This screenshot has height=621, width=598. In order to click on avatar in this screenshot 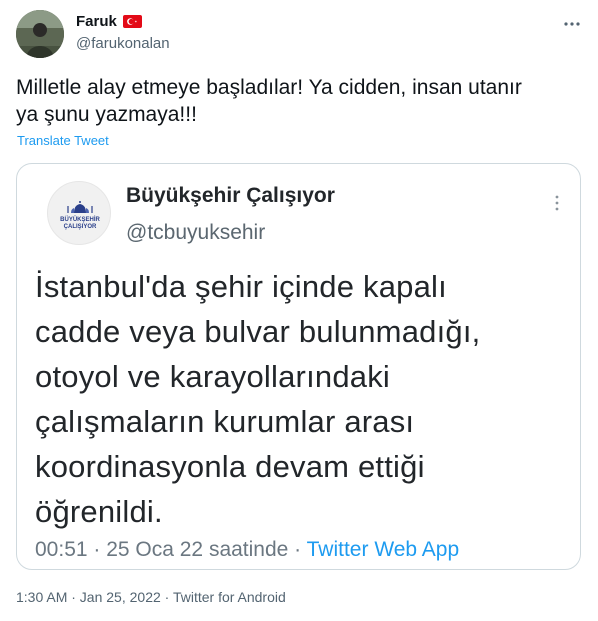, I will do `click(40, 34)`.